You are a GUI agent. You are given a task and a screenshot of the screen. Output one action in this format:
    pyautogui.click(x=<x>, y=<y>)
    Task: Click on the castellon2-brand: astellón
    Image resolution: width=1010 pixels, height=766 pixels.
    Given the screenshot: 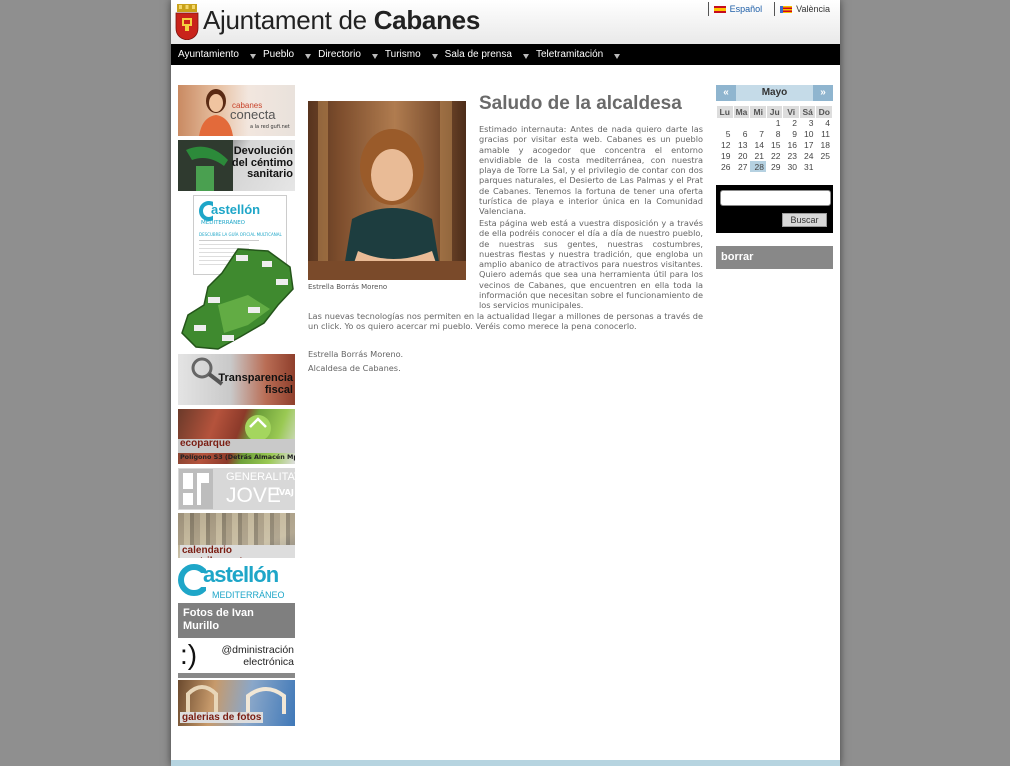 What is the action you would take?
    pyautogui.click(x=241, y=574)
    